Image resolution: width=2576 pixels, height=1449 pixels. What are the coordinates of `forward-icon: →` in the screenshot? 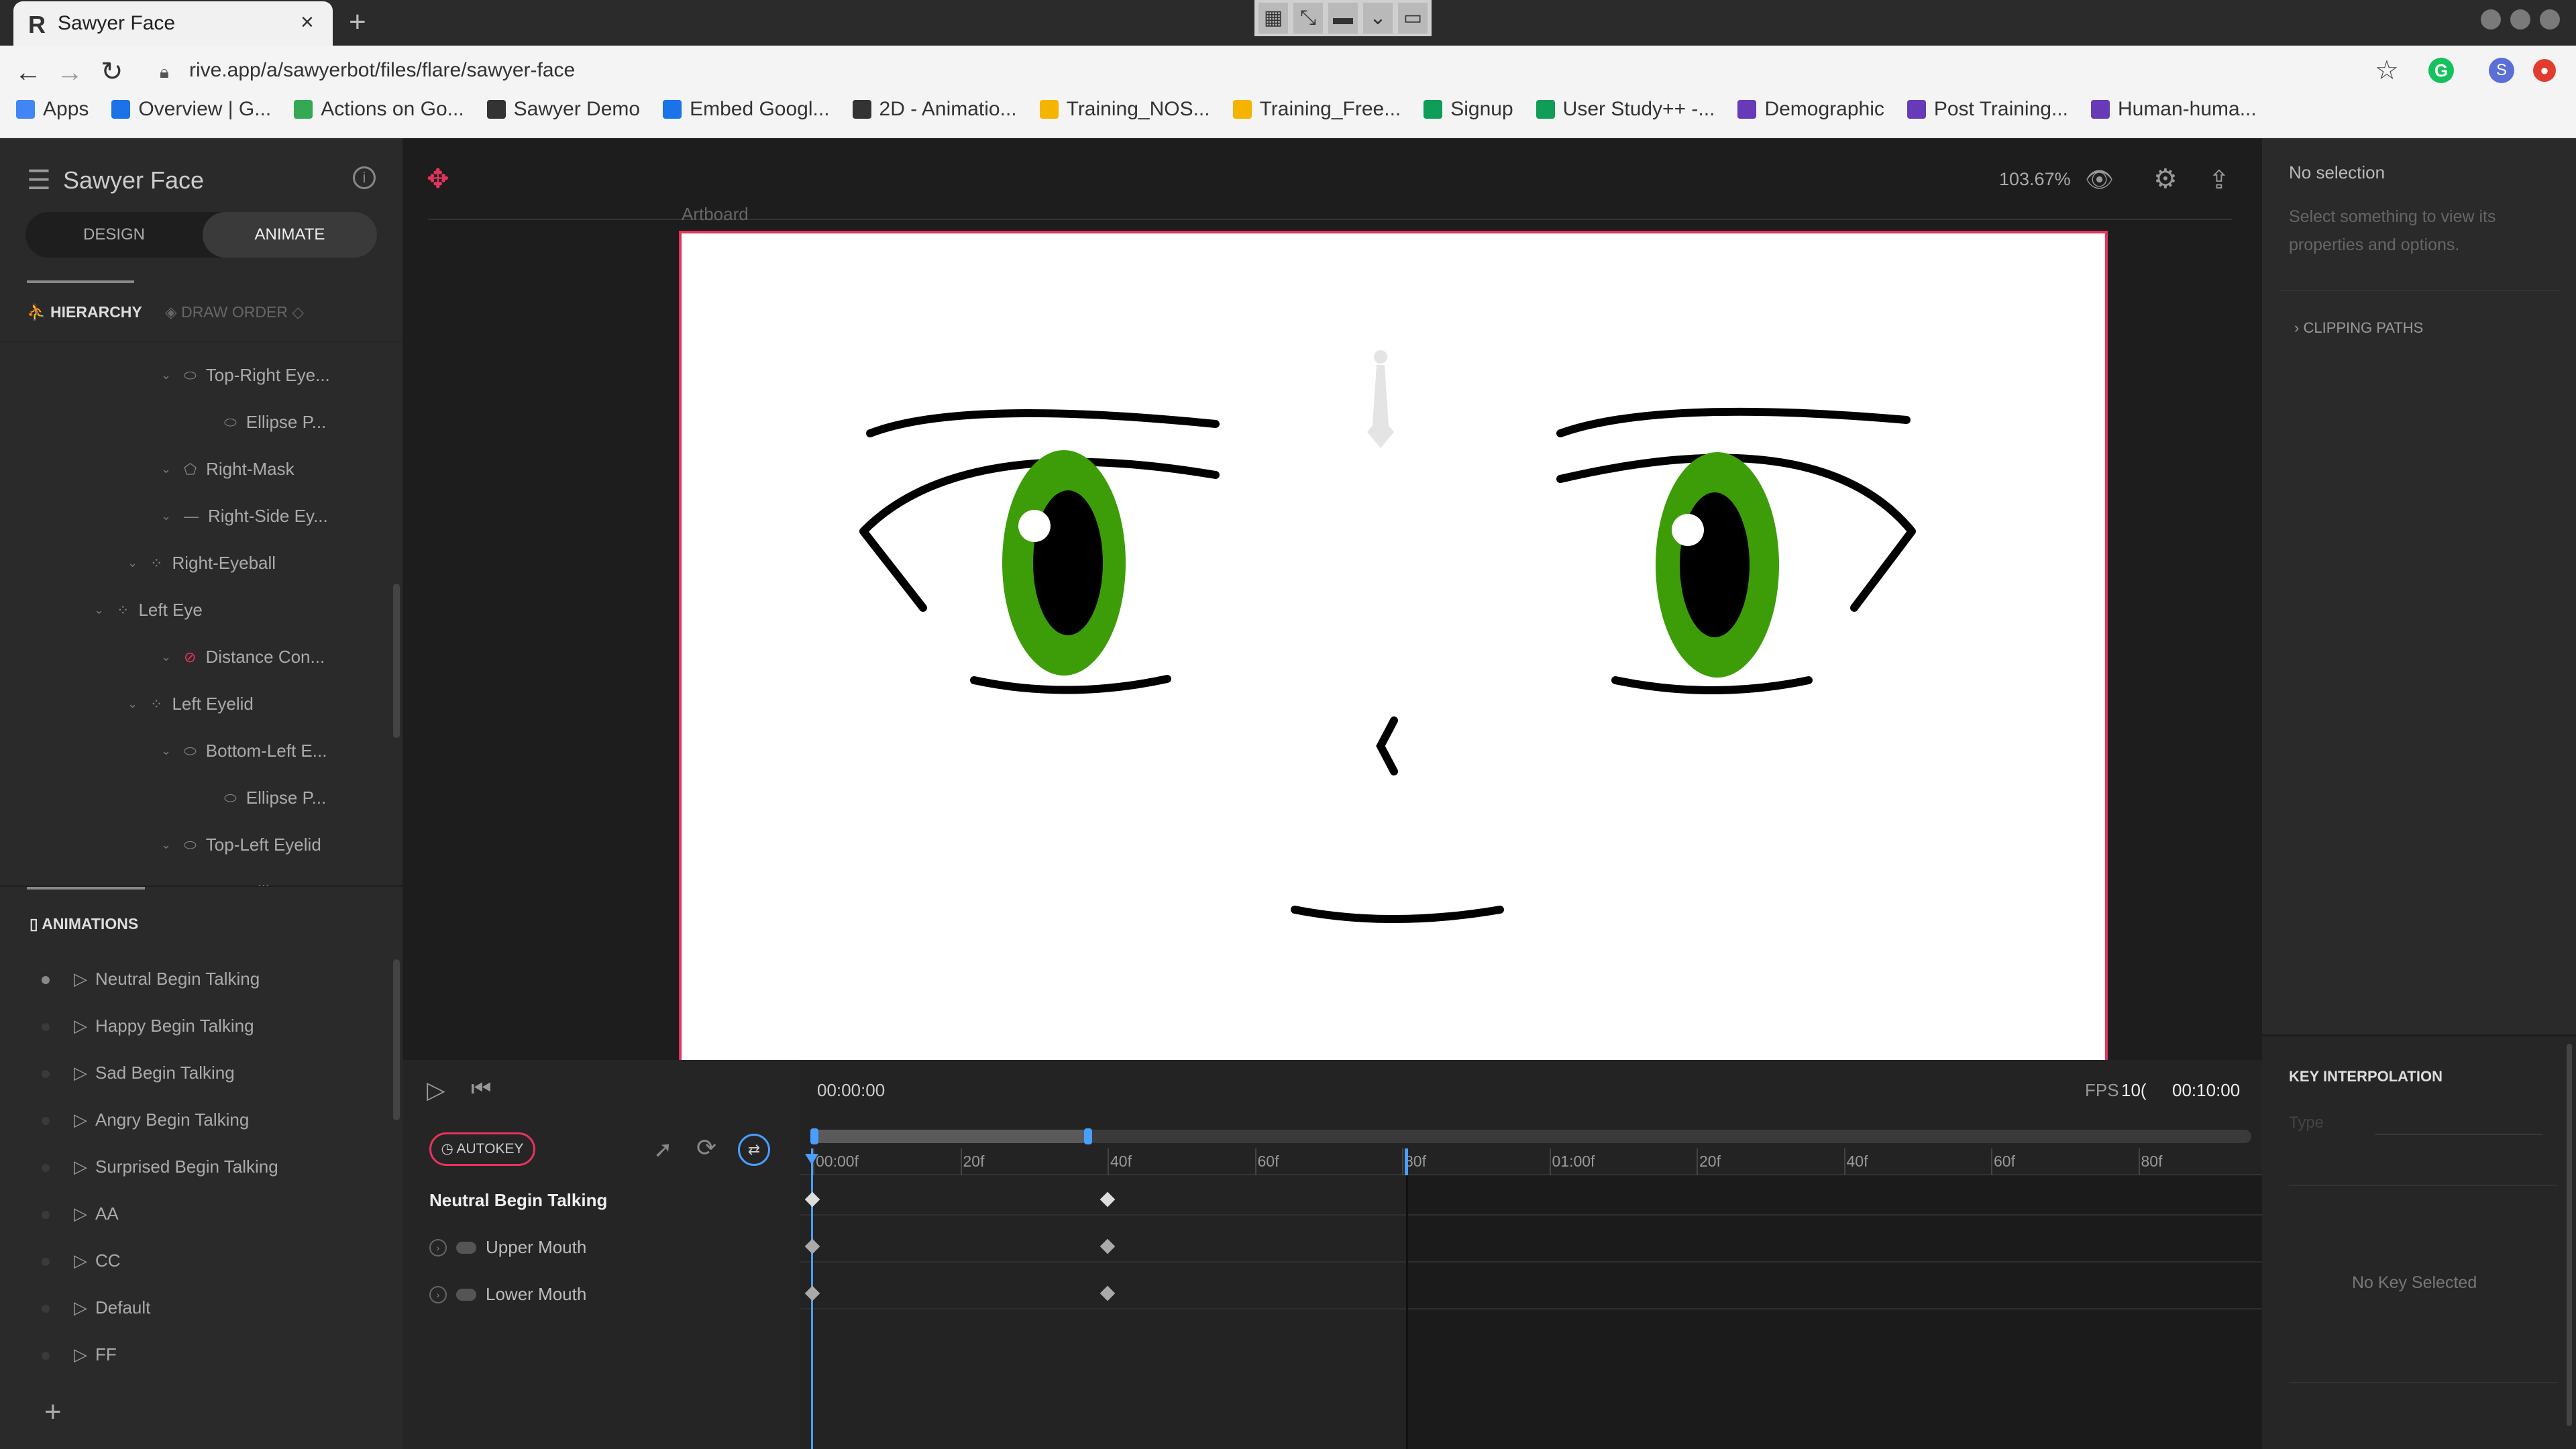 It's located at (69, 73).